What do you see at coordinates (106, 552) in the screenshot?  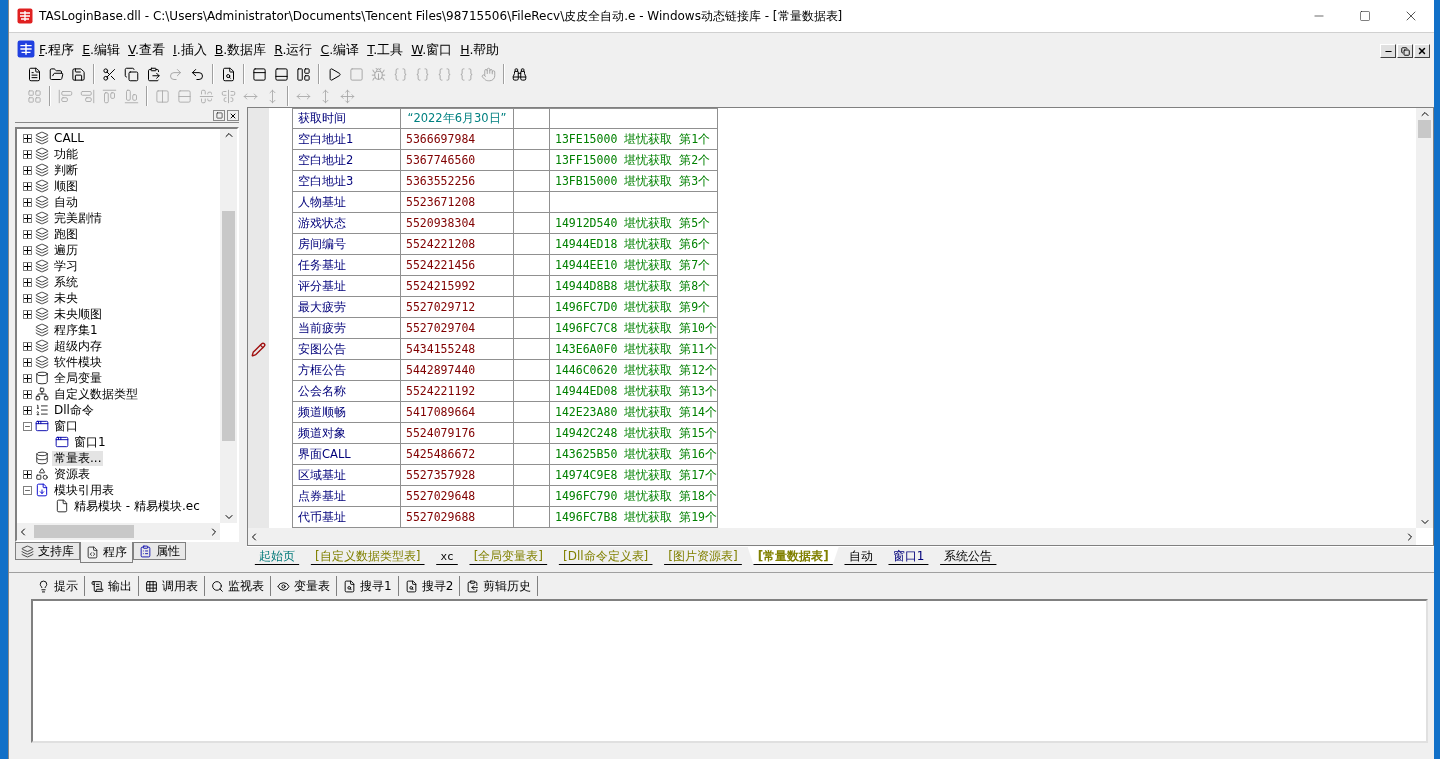 I see `panel-tab: 程序` at bounding box center [106, 552].